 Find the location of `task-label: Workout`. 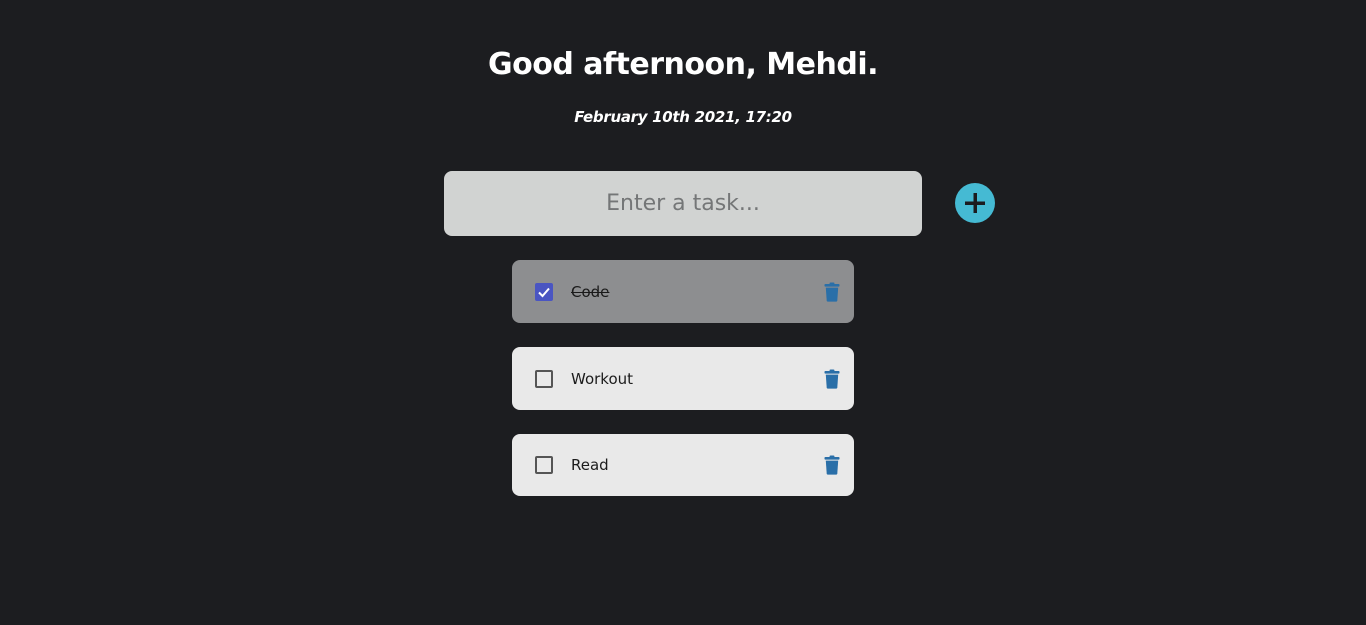

task-label: Workout is located at coordinates (602, 378).